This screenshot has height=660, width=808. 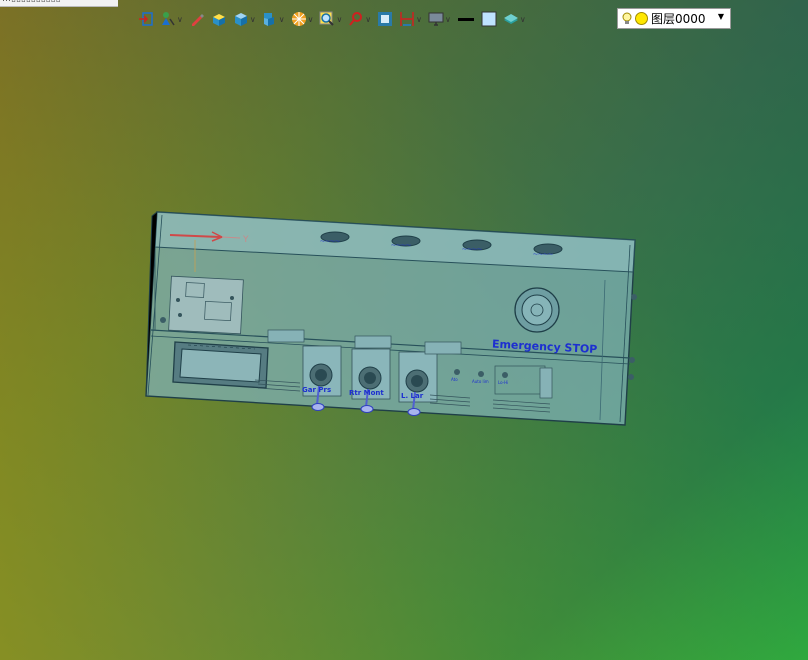 I want to click on knob-label-1: Gar Prs, so click(x=316, y=390).